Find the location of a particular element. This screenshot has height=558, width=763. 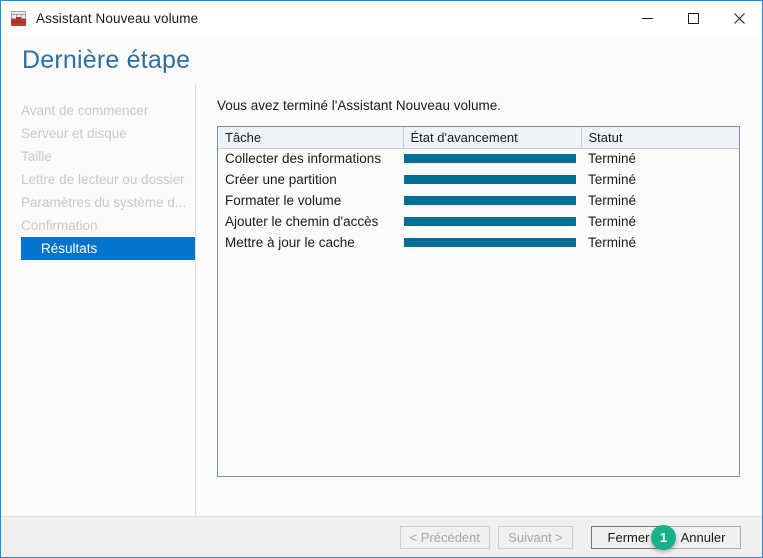

table-row: Créer une partition Terminé is located at coordinates (478, 179).